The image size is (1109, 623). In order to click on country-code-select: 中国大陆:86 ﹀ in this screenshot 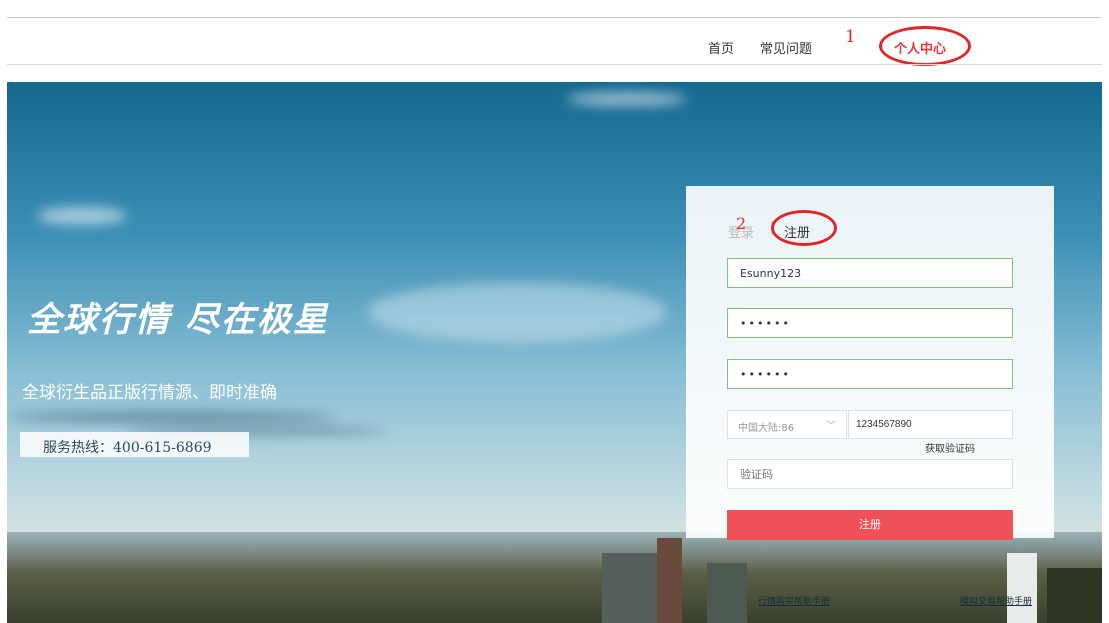, I will do `click(787, 424)`.